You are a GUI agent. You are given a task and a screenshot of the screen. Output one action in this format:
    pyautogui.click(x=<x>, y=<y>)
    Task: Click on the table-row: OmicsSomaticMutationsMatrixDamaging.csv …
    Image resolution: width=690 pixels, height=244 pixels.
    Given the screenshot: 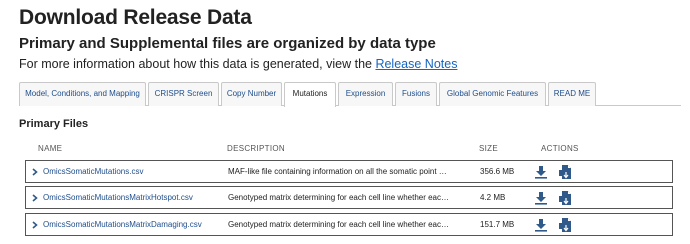 What is the action you would take?
    pyautogui.click(x=349, y=224)
    